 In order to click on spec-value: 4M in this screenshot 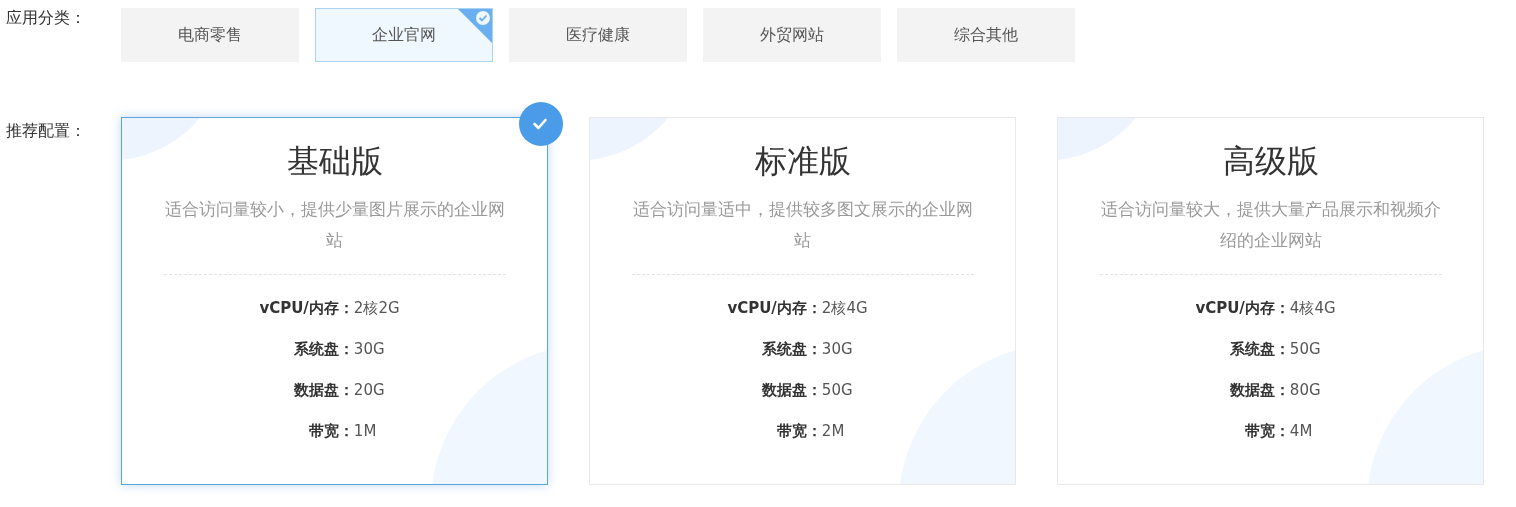, I will do `click(1301, 431)`.